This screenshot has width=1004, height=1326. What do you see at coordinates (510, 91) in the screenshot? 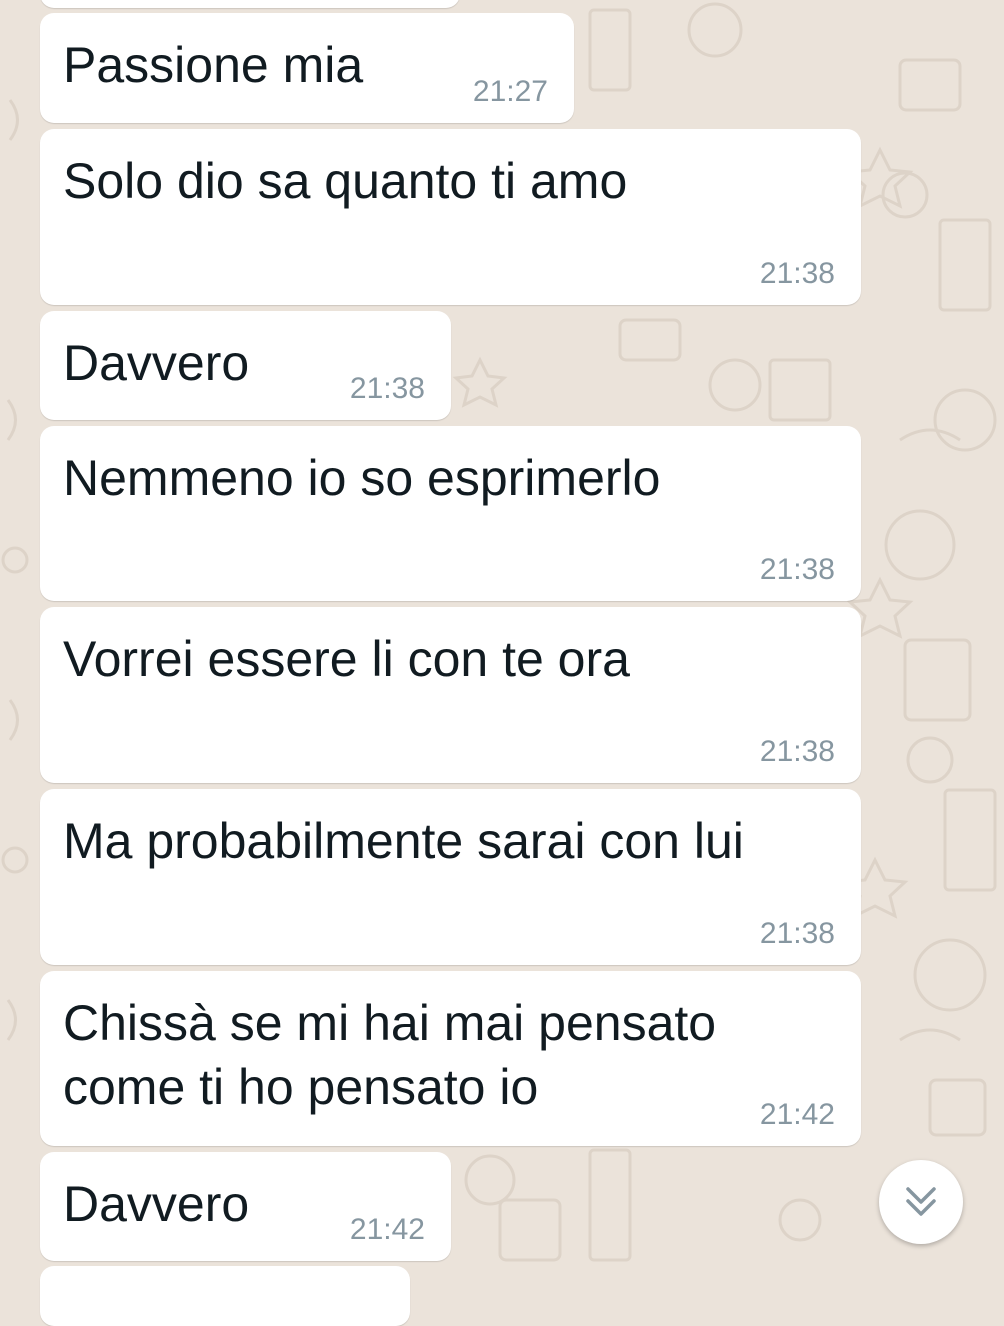
I see `message-timestamp: 21:27` at bounding box center [510, 91].